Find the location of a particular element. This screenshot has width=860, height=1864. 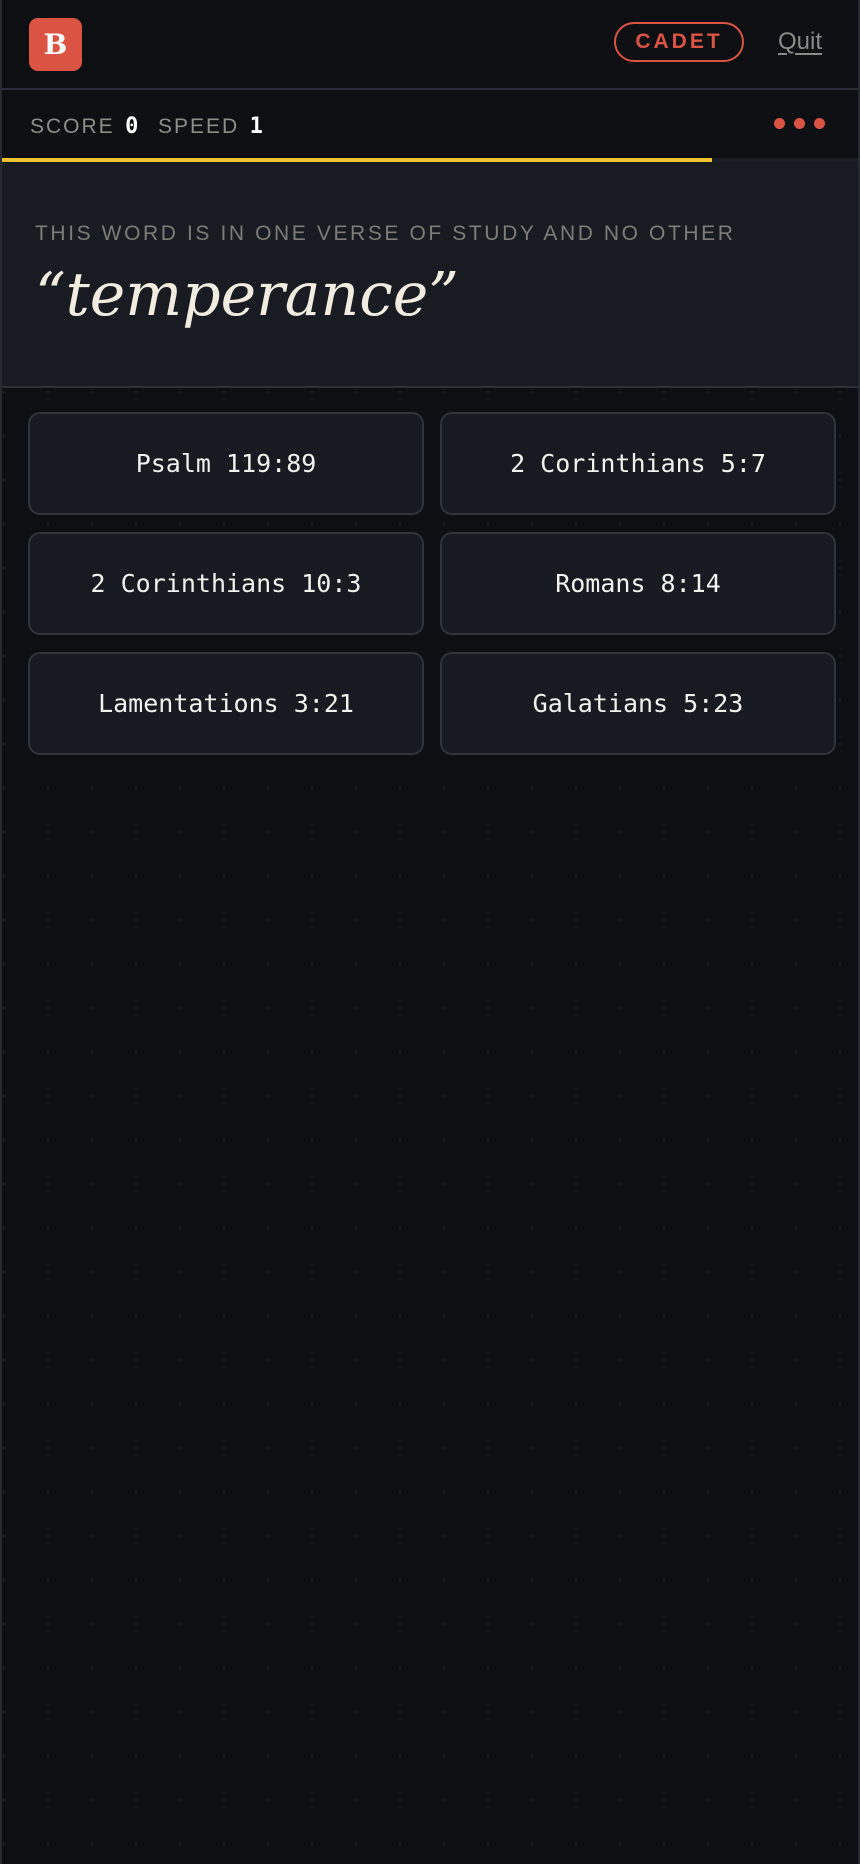

status-bar: SCORE 0 SPEED 1 is located at coordinates (430, 125).